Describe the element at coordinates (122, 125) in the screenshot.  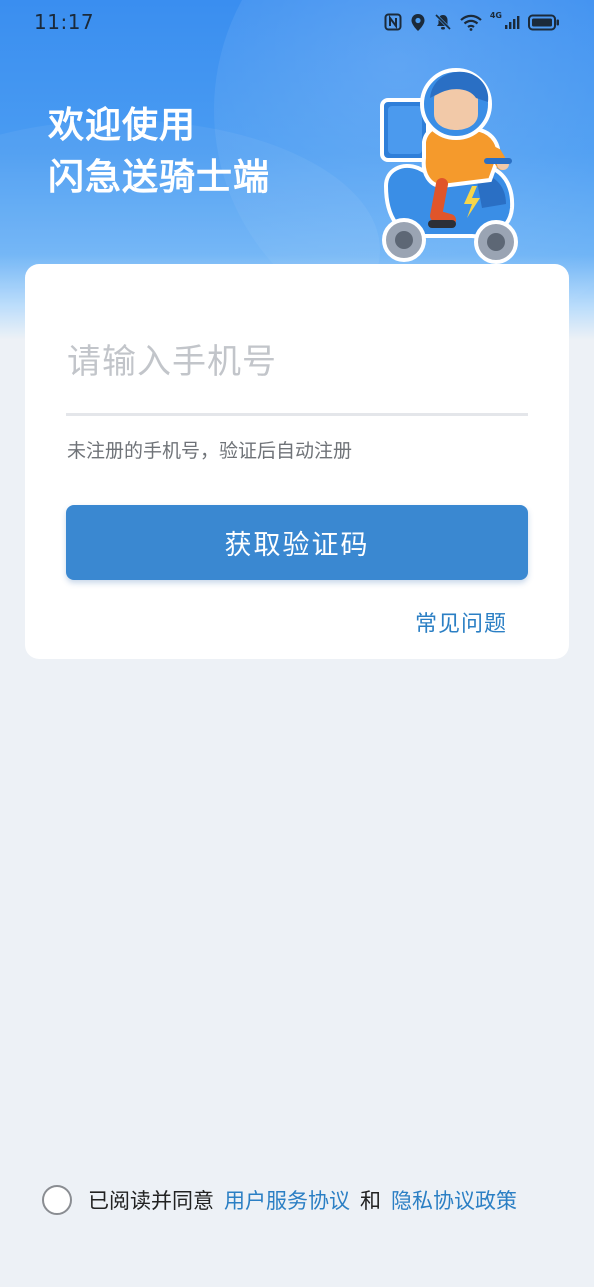
I see `welcome-title-line1: 欢迎使用` at that location.